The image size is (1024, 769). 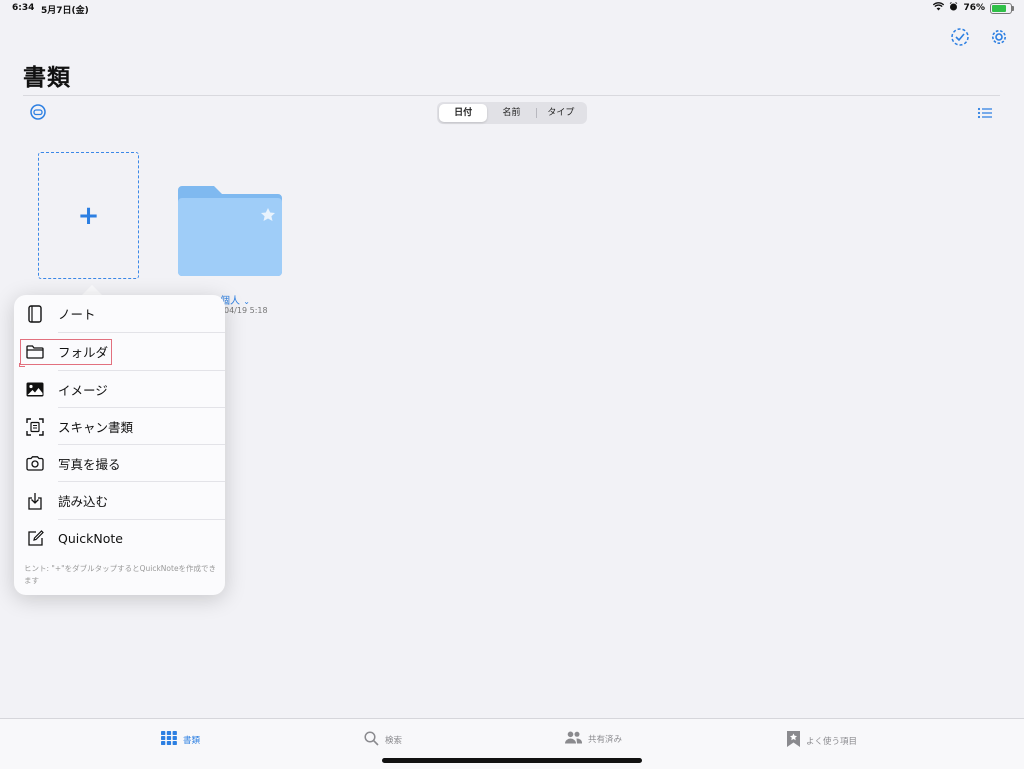 I want to click on menu-item-label: スキャン書類, so click(x=96, y=427).